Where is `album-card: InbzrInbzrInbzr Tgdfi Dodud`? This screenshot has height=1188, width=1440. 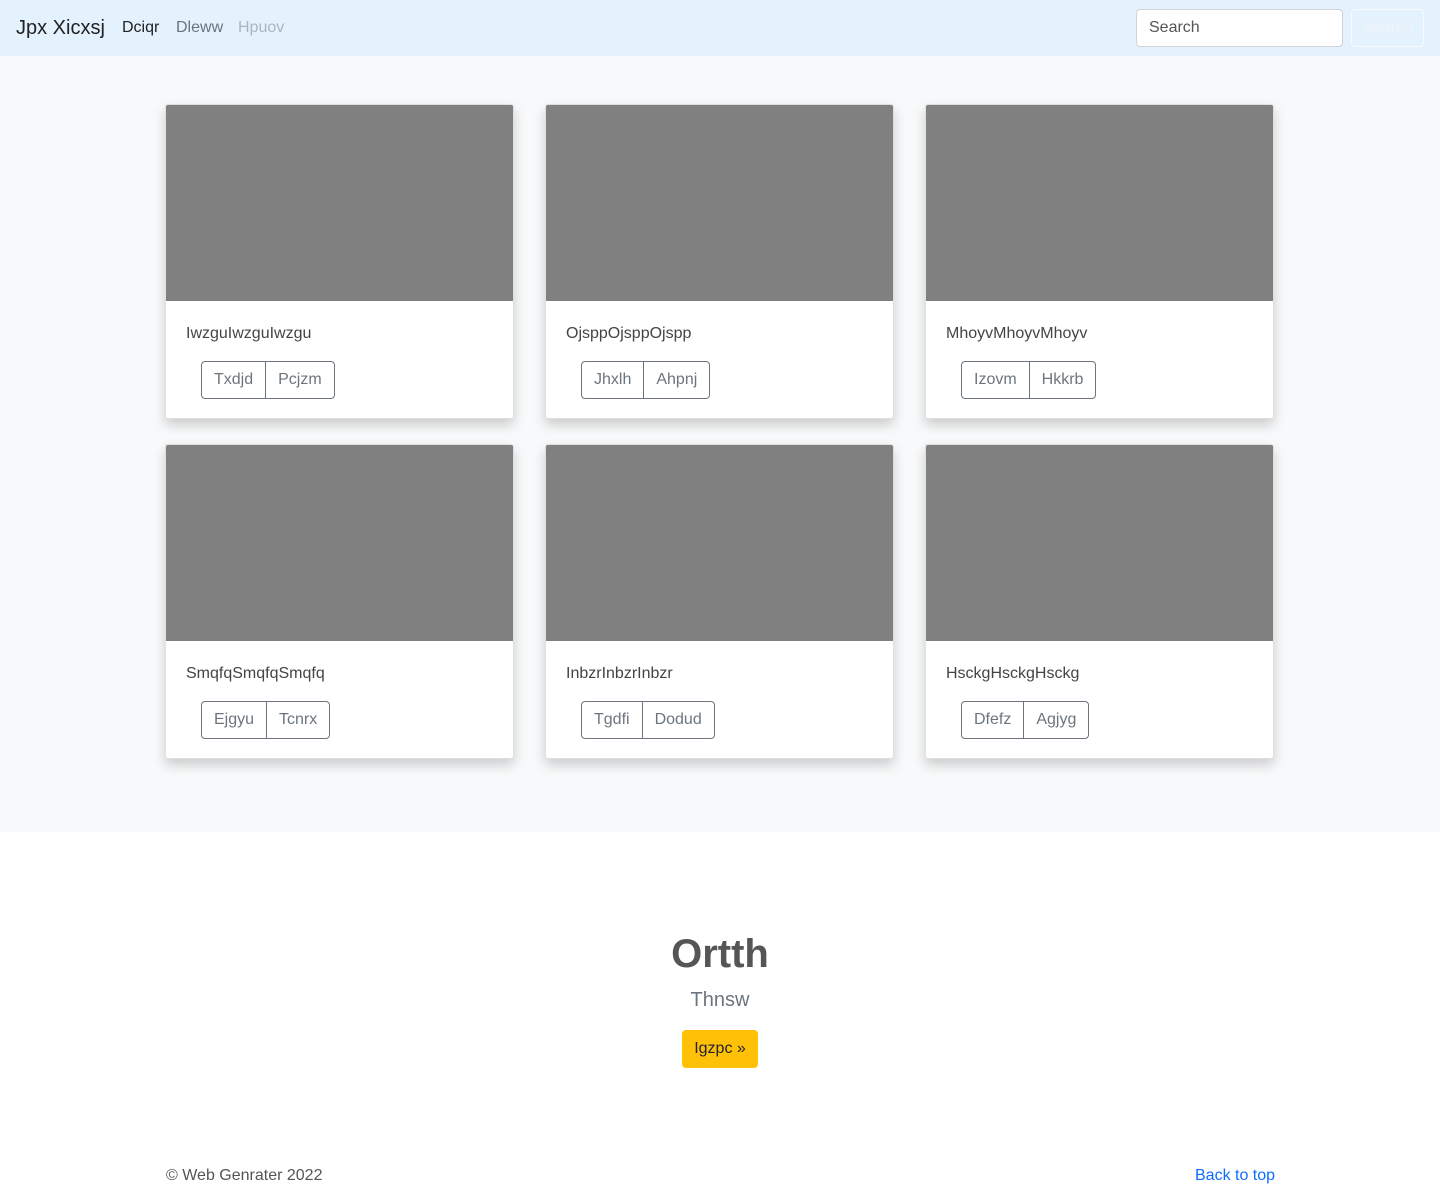 album-card: InbzrInbzrInbzr Tgdfi Dodud is located at coordinates (719, 601).